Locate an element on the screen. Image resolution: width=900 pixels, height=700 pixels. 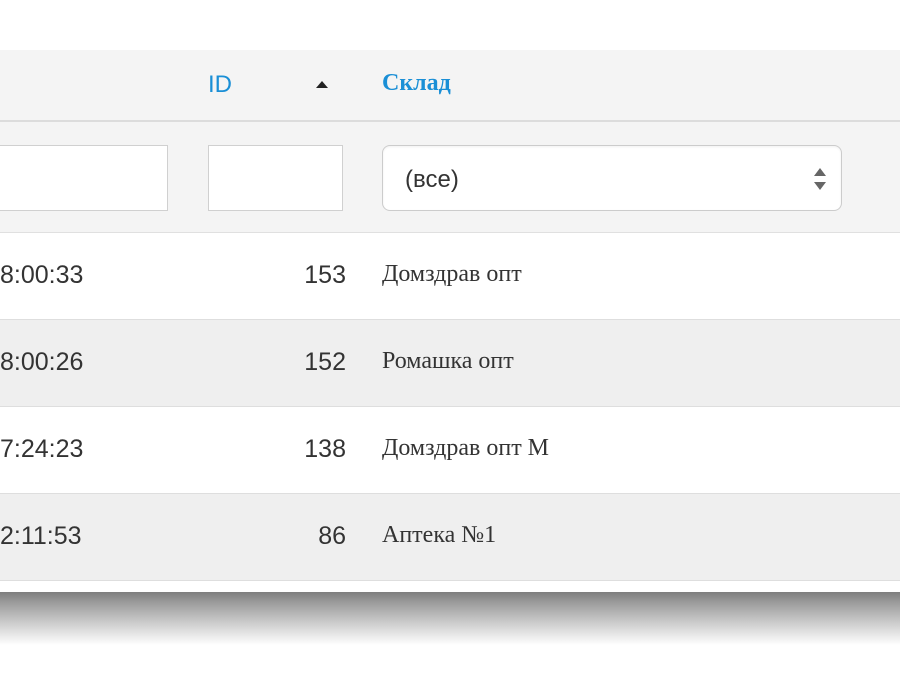
table-row: 8:00:33 153 Домздрав опт is located at coordinates (450, 276).